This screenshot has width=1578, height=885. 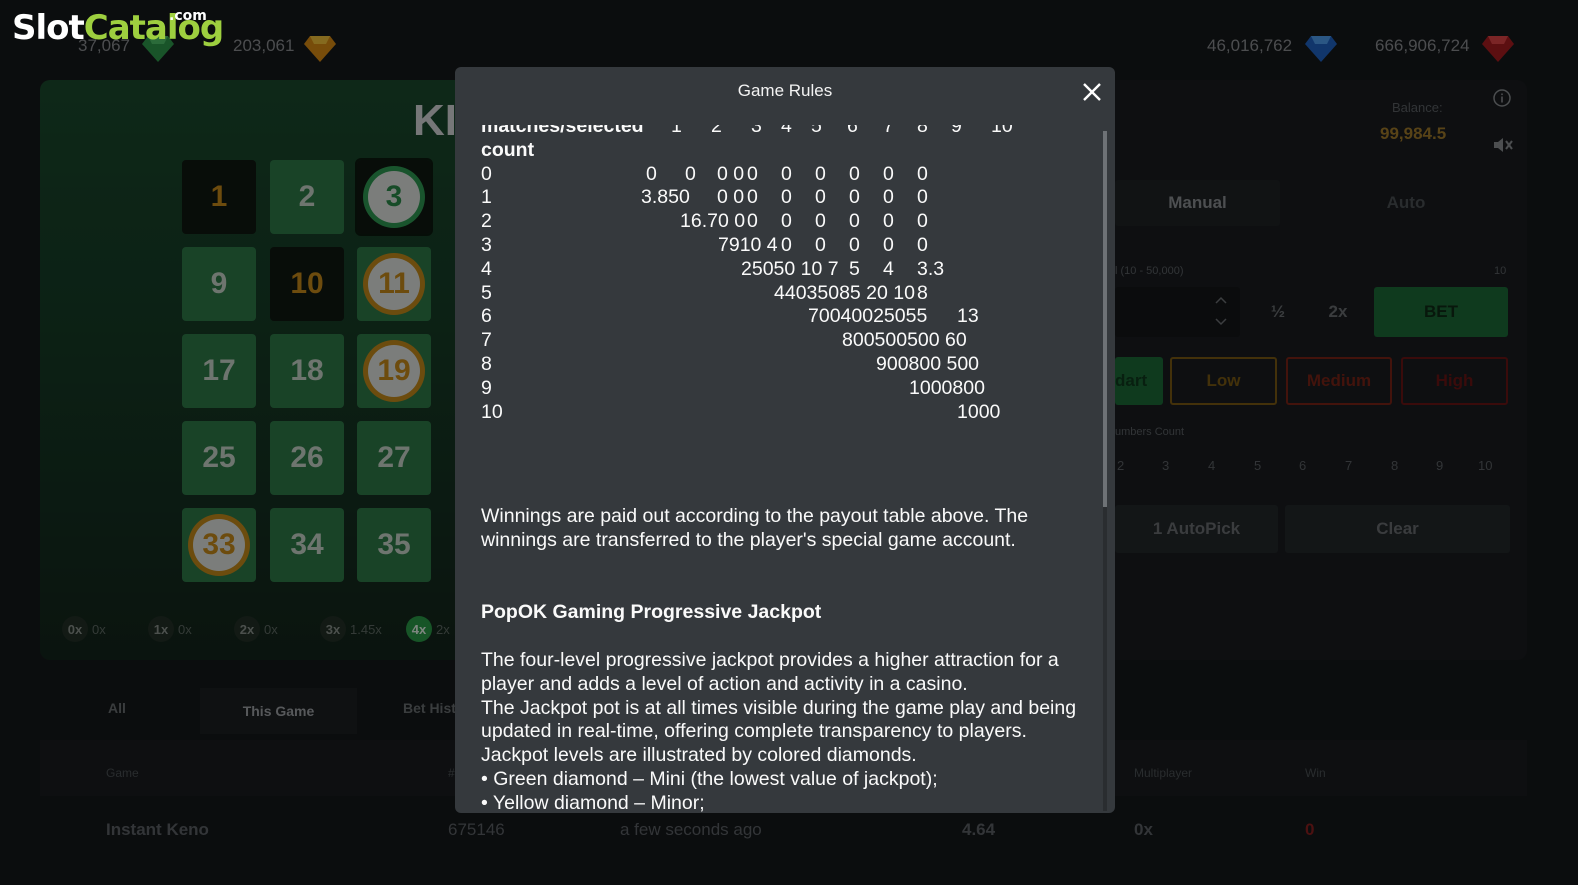 I want to click on keno-tile-25: 25, so click(x=219, y=458).